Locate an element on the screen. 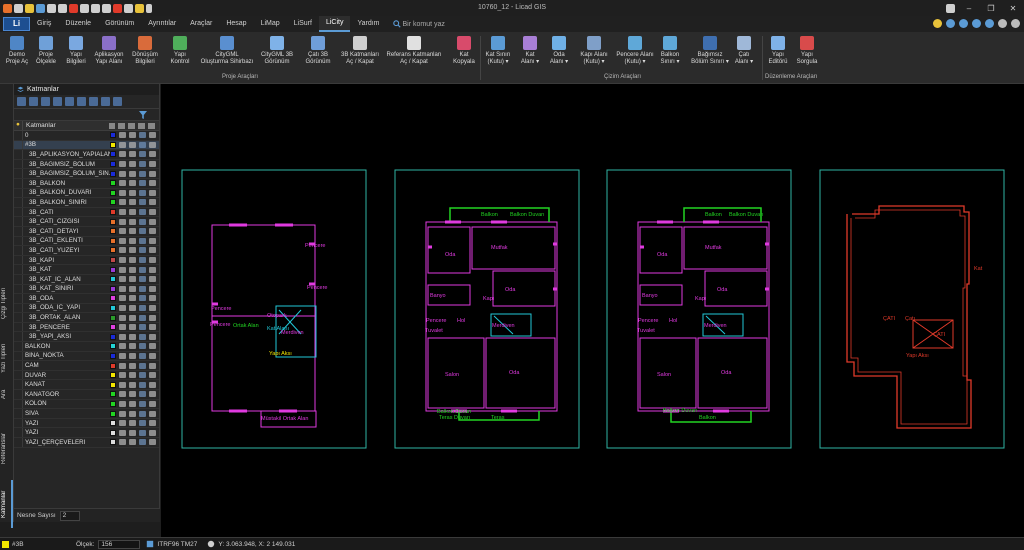  layer-row: 3B_CATI_DETAYI is located at coordinates (86, 231).